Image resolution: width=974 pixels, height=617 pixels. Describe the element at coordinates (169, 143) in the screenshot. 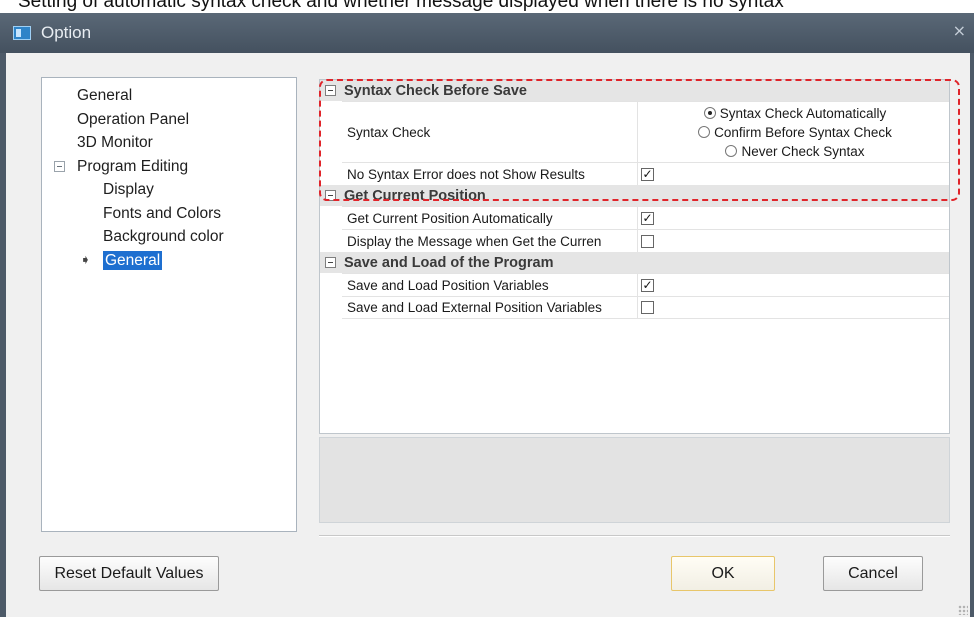

I see `tree-item-3d-monitor: 3D Monitor` at that location.